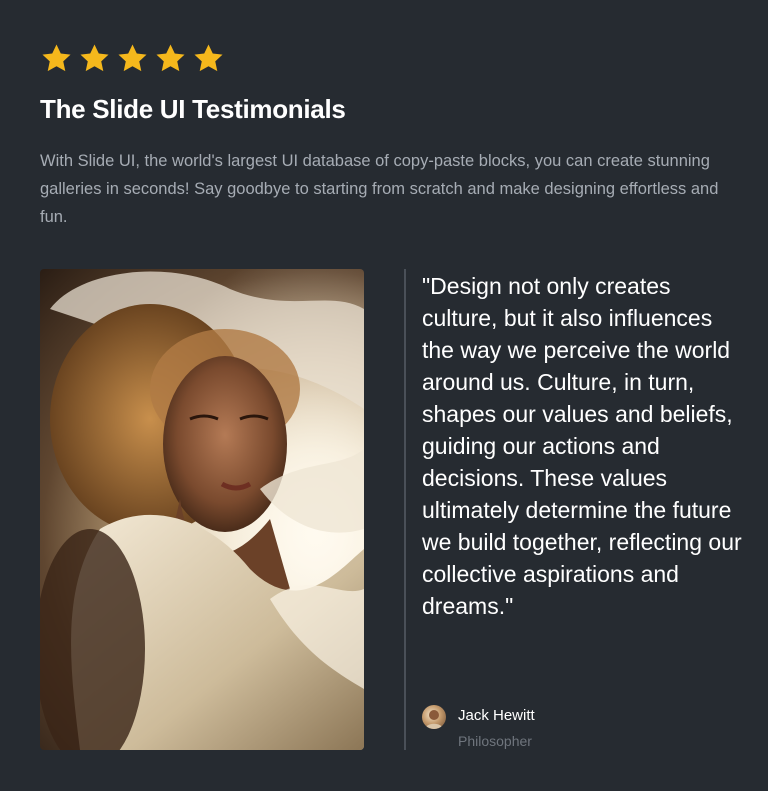 The image size is (768, 791). What do you see at coordinates (496, 715) in the screenshot?
I see `author-name: Jack Hewitt` at bounding box center [496, 715].